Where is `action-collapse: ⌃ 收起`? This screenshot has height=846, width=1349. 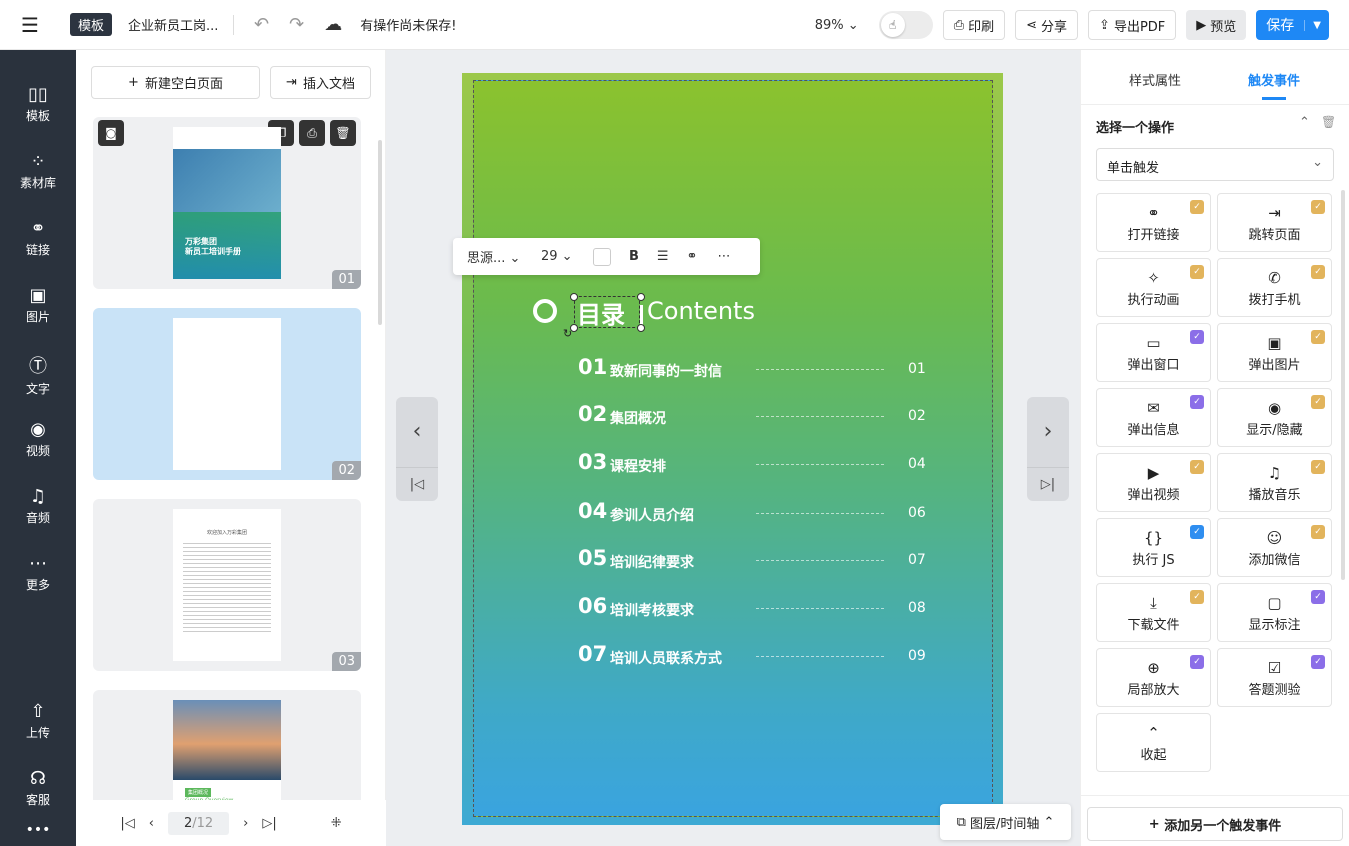
action-collapse: ⌃ 收起 is located at coordinates (1153, 742).